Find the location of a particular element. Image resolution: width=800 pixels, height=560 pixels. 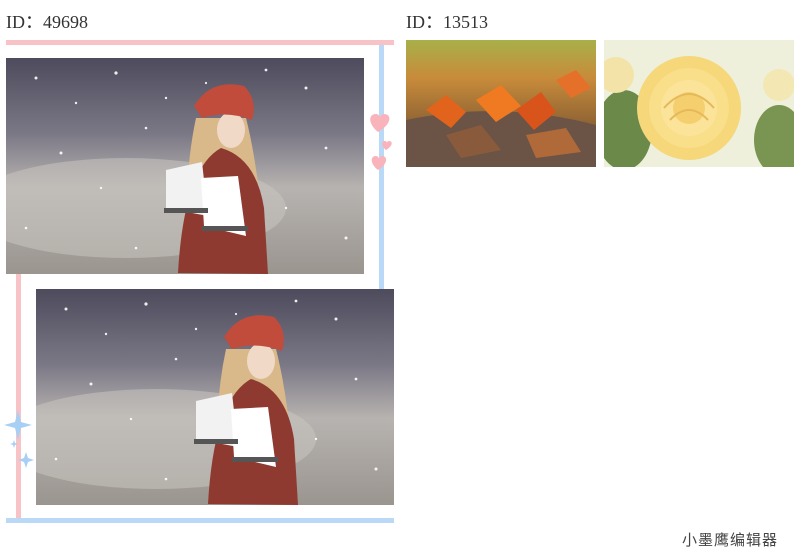

pink-hearts-icon is located at coordinates (379, 141).